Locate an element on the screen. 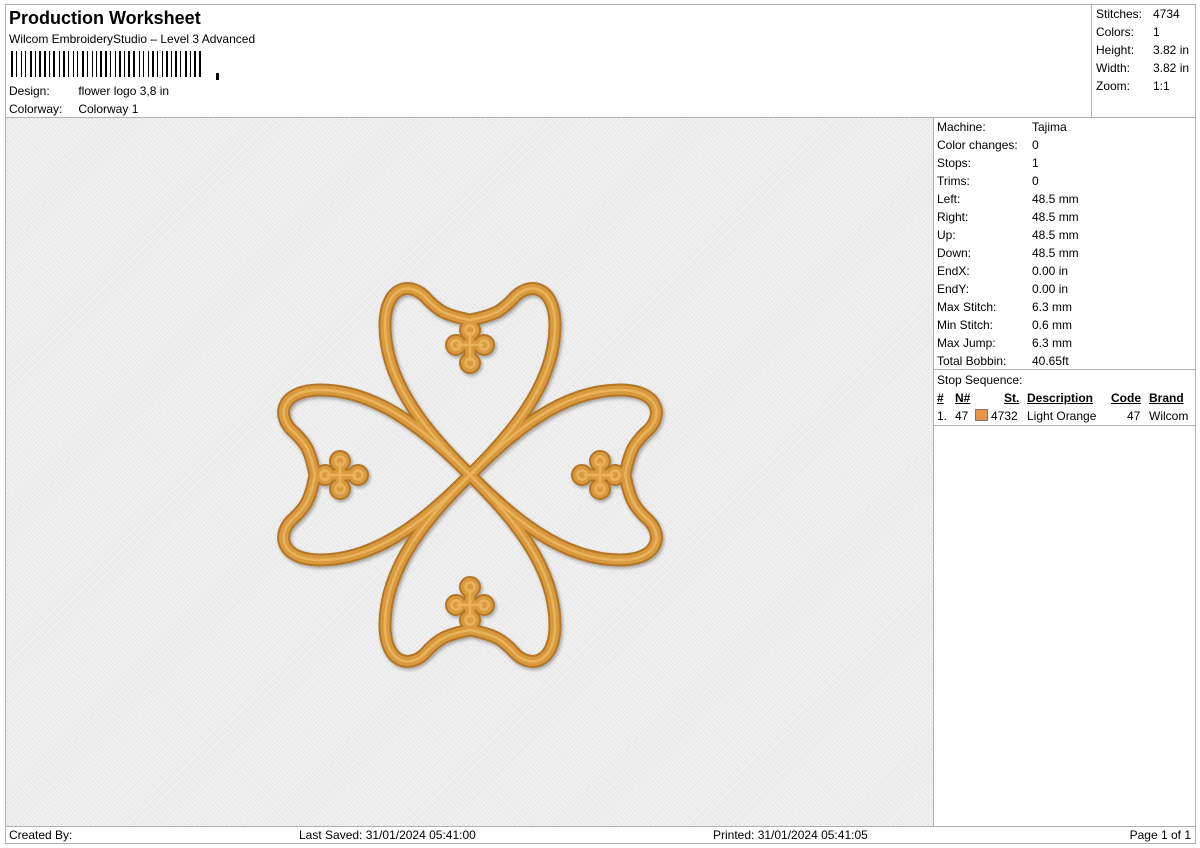 This screenshot has width=1200, height=848. summary-row: Stitches: 4734 is located at coordinates (1138, 14).